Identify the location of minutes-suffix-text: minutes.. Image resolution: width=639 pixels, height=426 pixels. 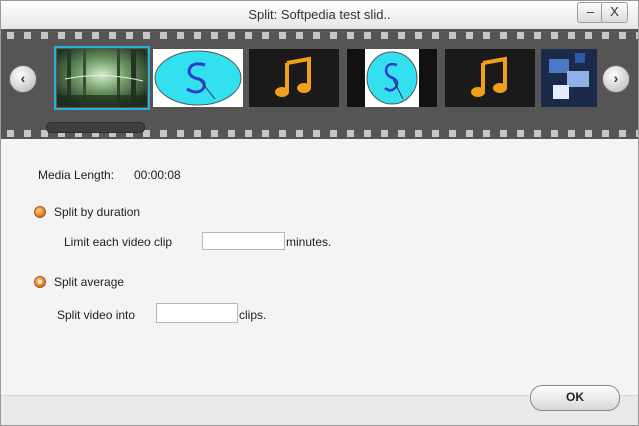
(309, 242).